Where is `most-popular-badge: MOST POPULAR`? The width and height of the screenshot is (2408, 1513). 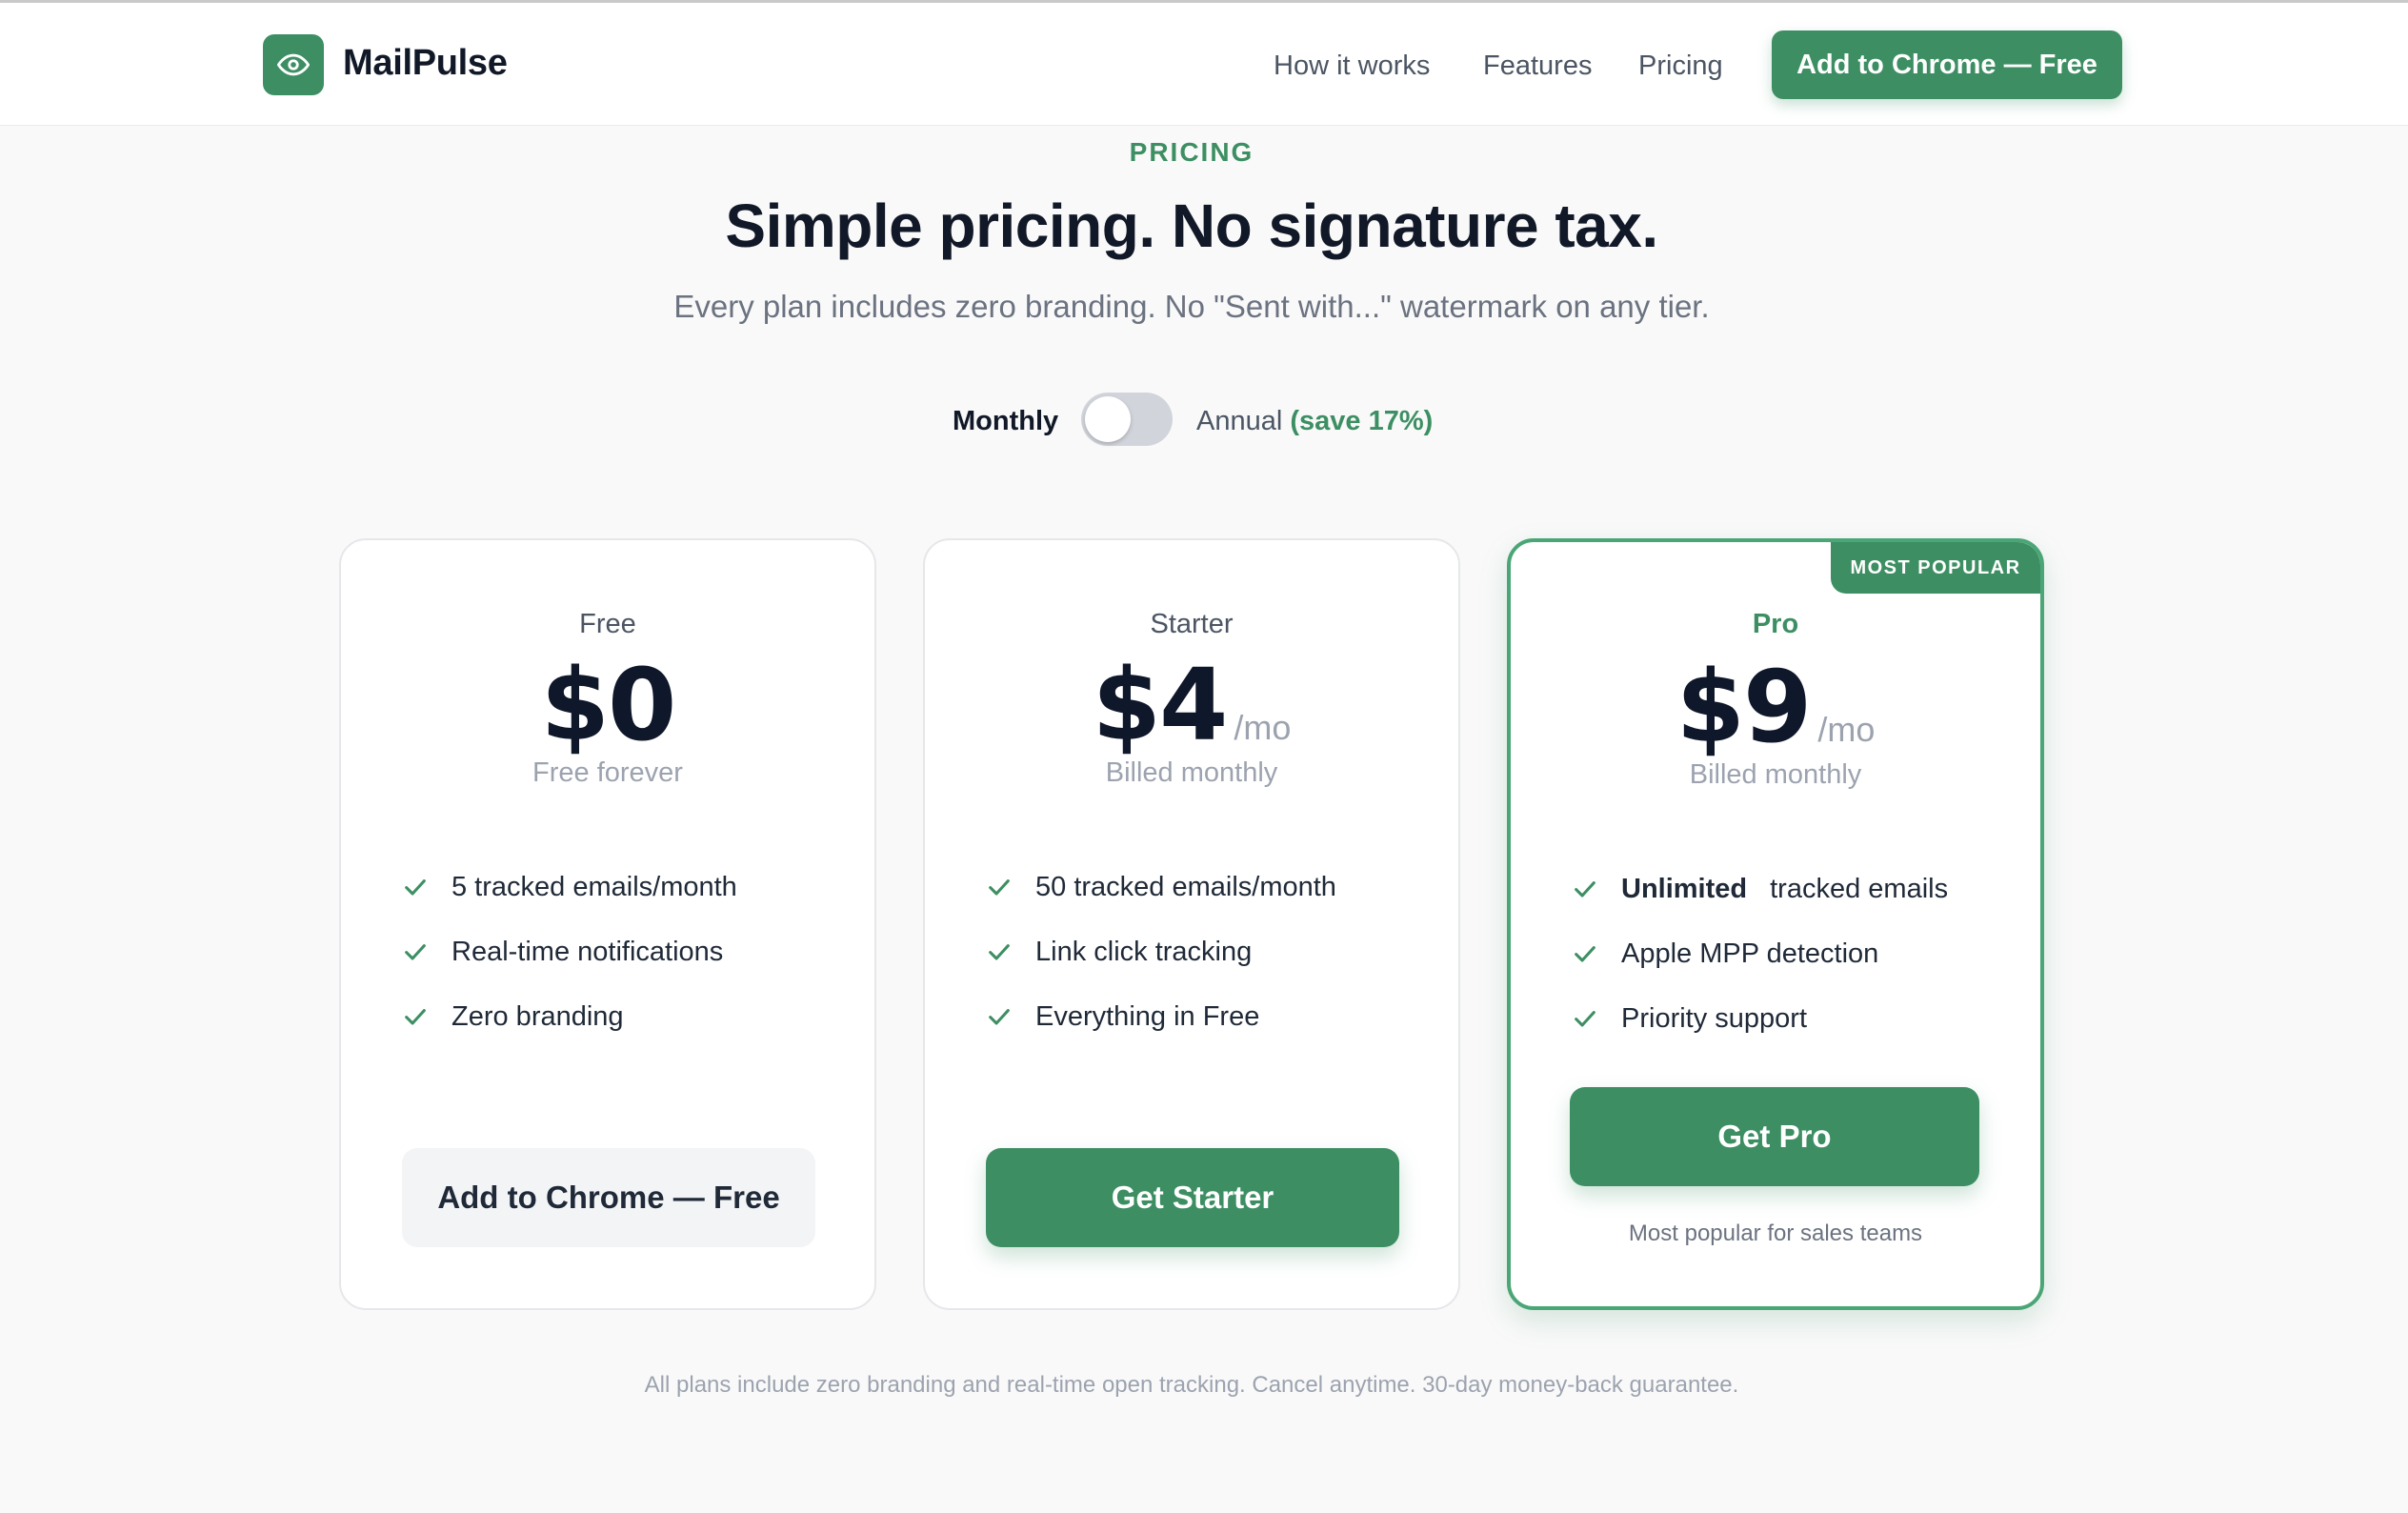
most-popular-badge: MOST POPULAR is located at coordinates (1935, 568).